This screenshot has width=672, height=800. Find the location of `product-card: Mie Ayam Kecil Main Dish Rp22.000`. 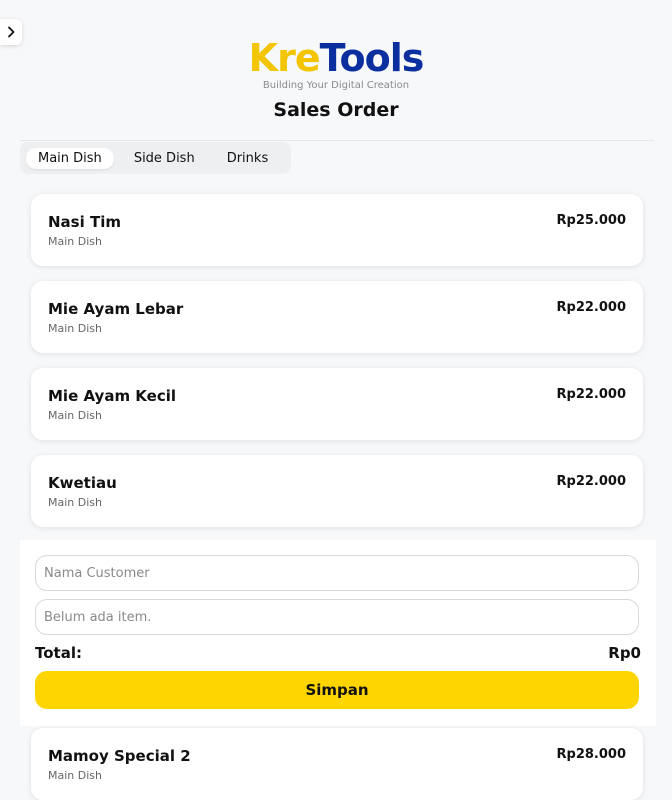

product-card: Mie Ayam Kecil Main Dish Rp22.000 is located at coordinates (337, 404).